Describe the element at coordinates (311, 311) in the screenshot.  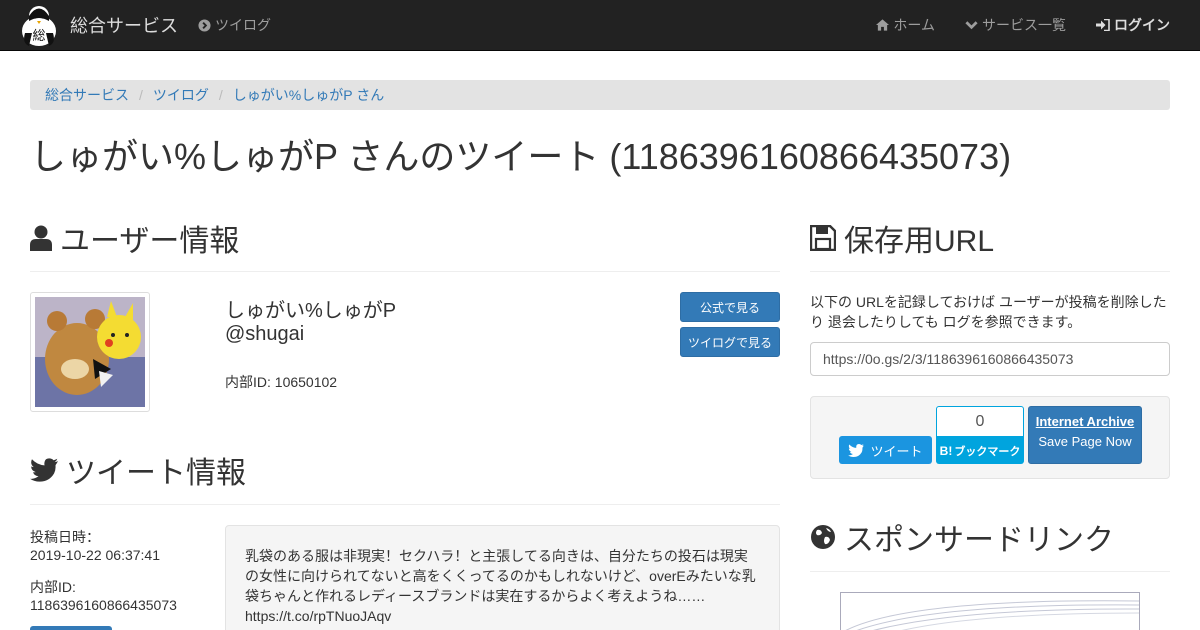
I see `user-display-name: しゅがい%しゅがP` at that location.